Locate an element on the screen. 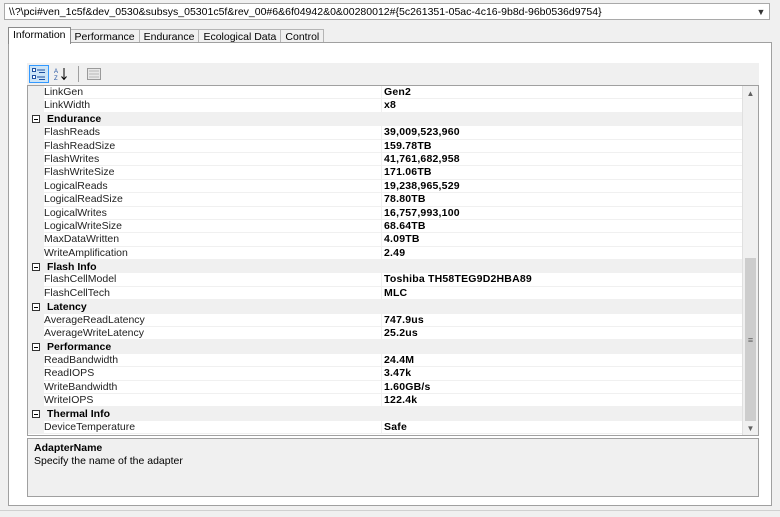 The width and height of the screenshot is (780, 517). category-row: Flash Info is located at coordinates (385, 267).